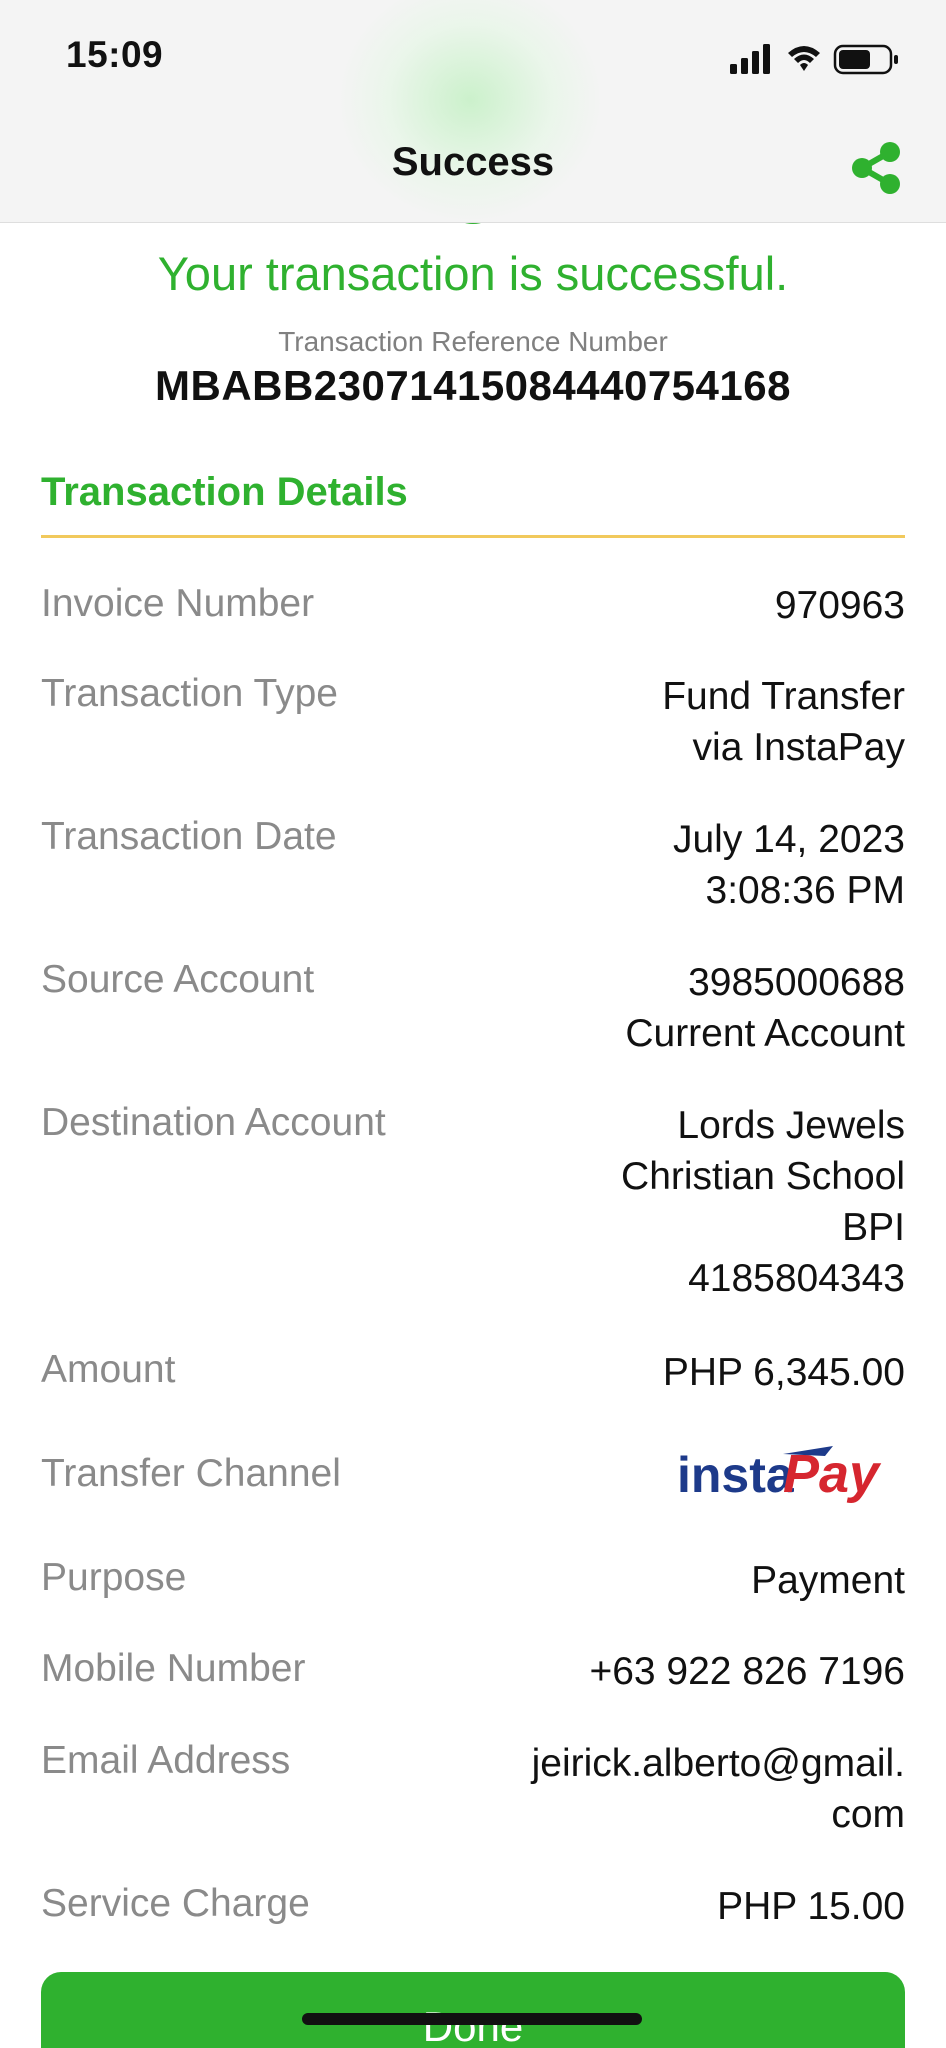  I want to click on transaction-date-line2: 3:08:36 PM, so click(805, 890).